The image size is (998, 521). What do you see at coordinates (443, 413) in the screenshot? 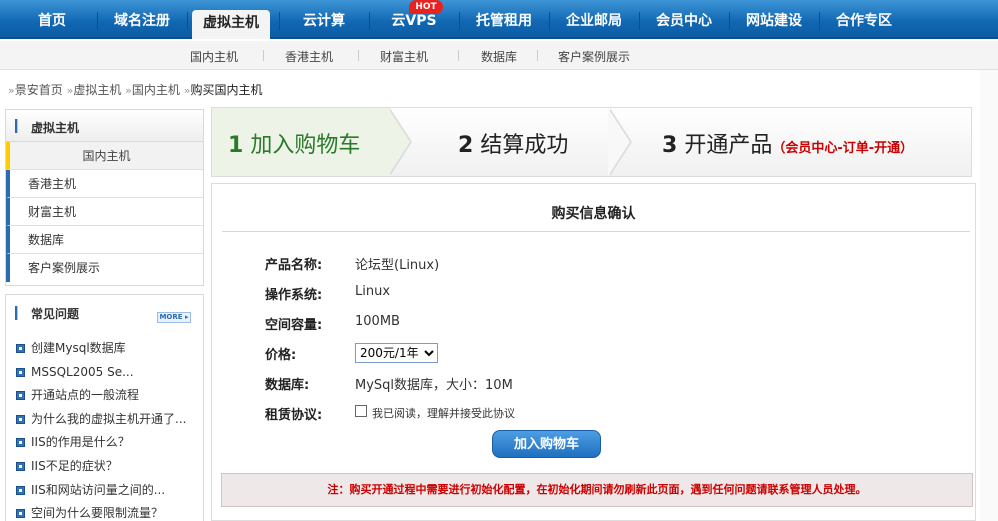
I see `agreement-text: 我已阅读，理解并接受此协议` at bounding box center [443, 413].